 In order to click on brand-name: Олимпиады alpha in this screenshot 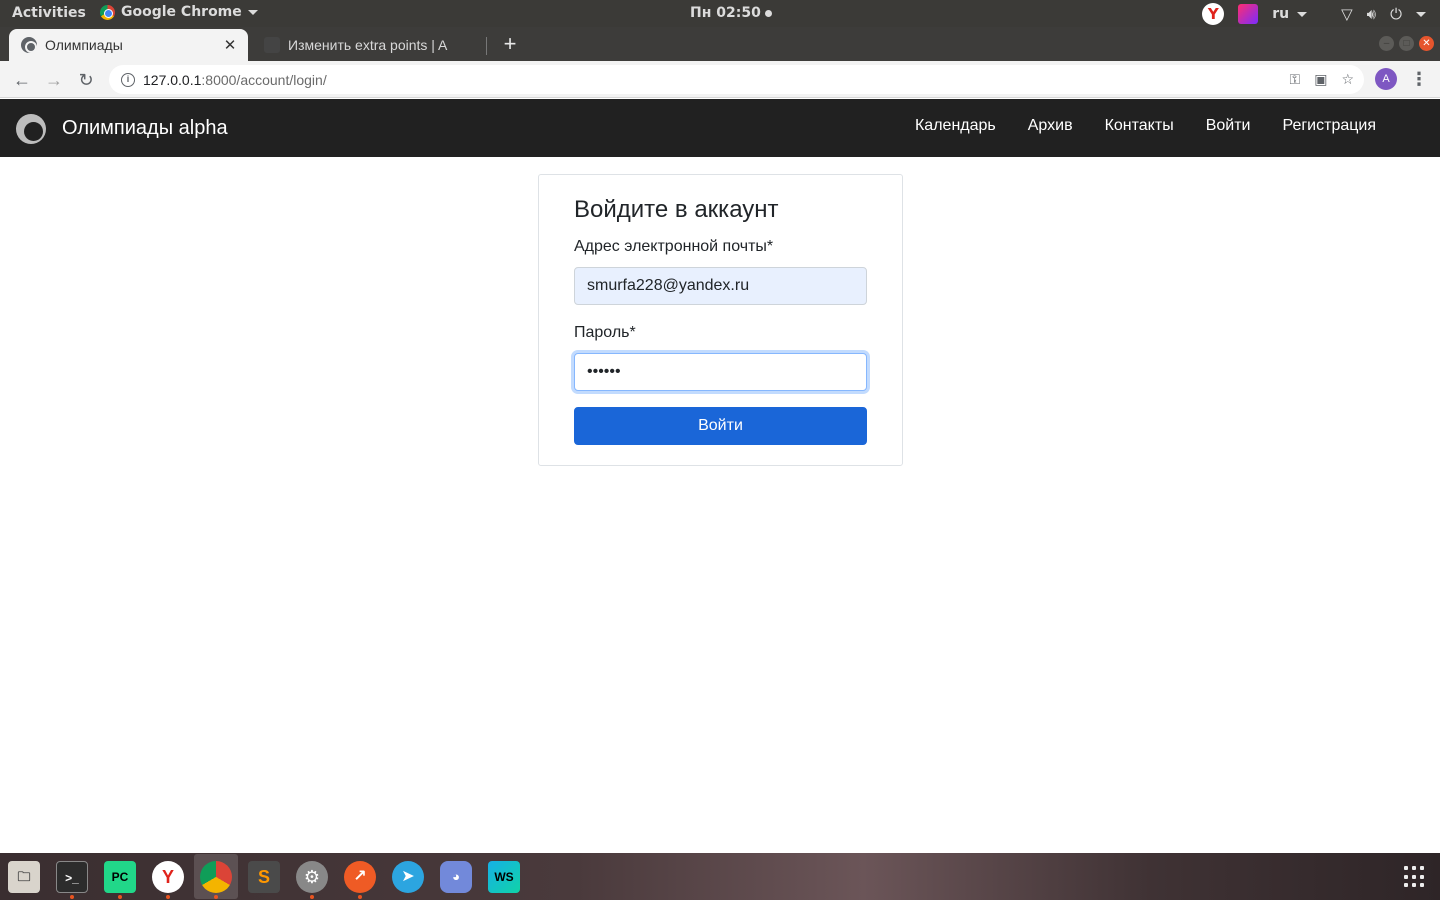, I will do `click(145, 128)`.